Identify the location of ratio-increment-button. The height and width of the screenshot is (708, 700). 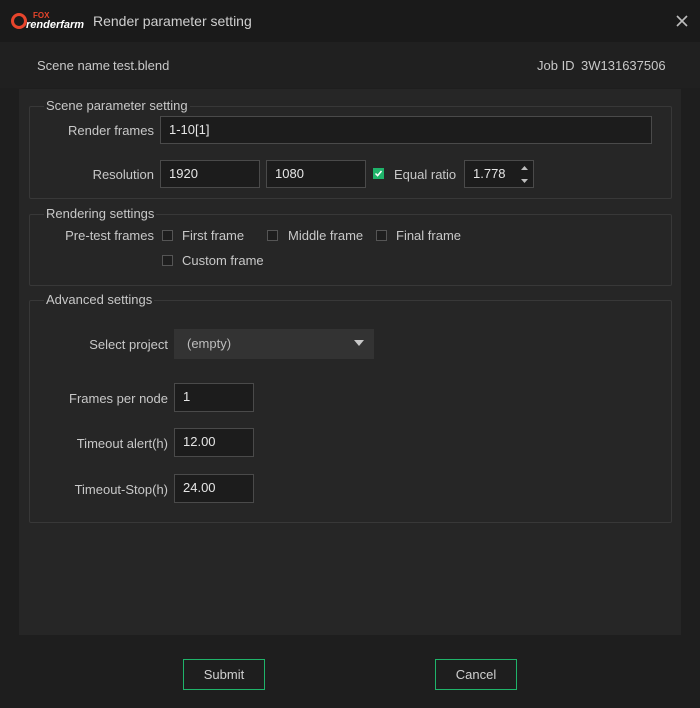
(524, 167).